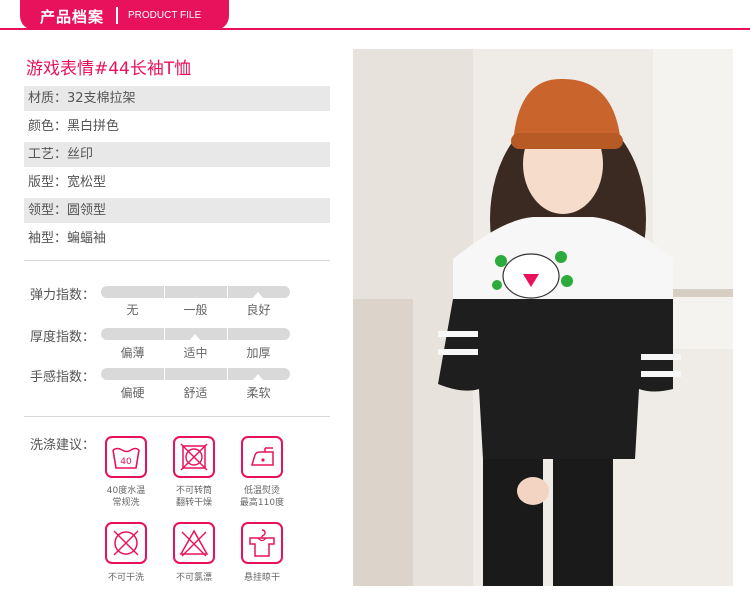 This screenshot has height=609, width=750. Describe the element at coordinates (194, 457) in the screenshot. I see `no-tumble-dry-icon` at that location.